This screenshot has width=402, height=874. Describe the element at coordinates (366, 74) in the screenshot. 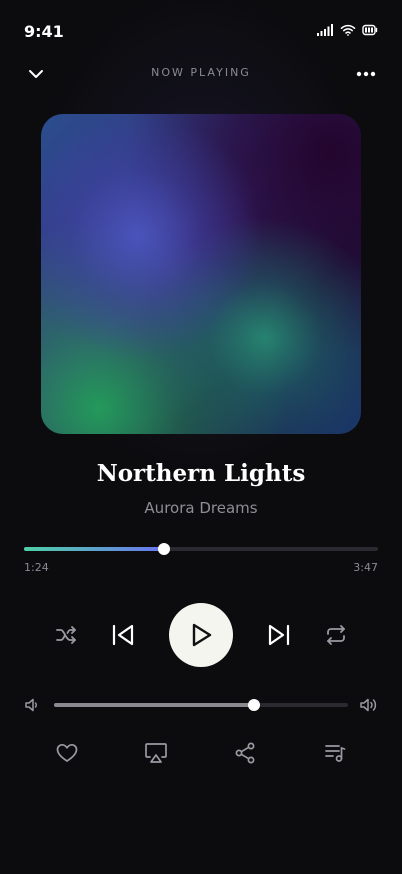

I see `more-horizontal-icon` at that location.